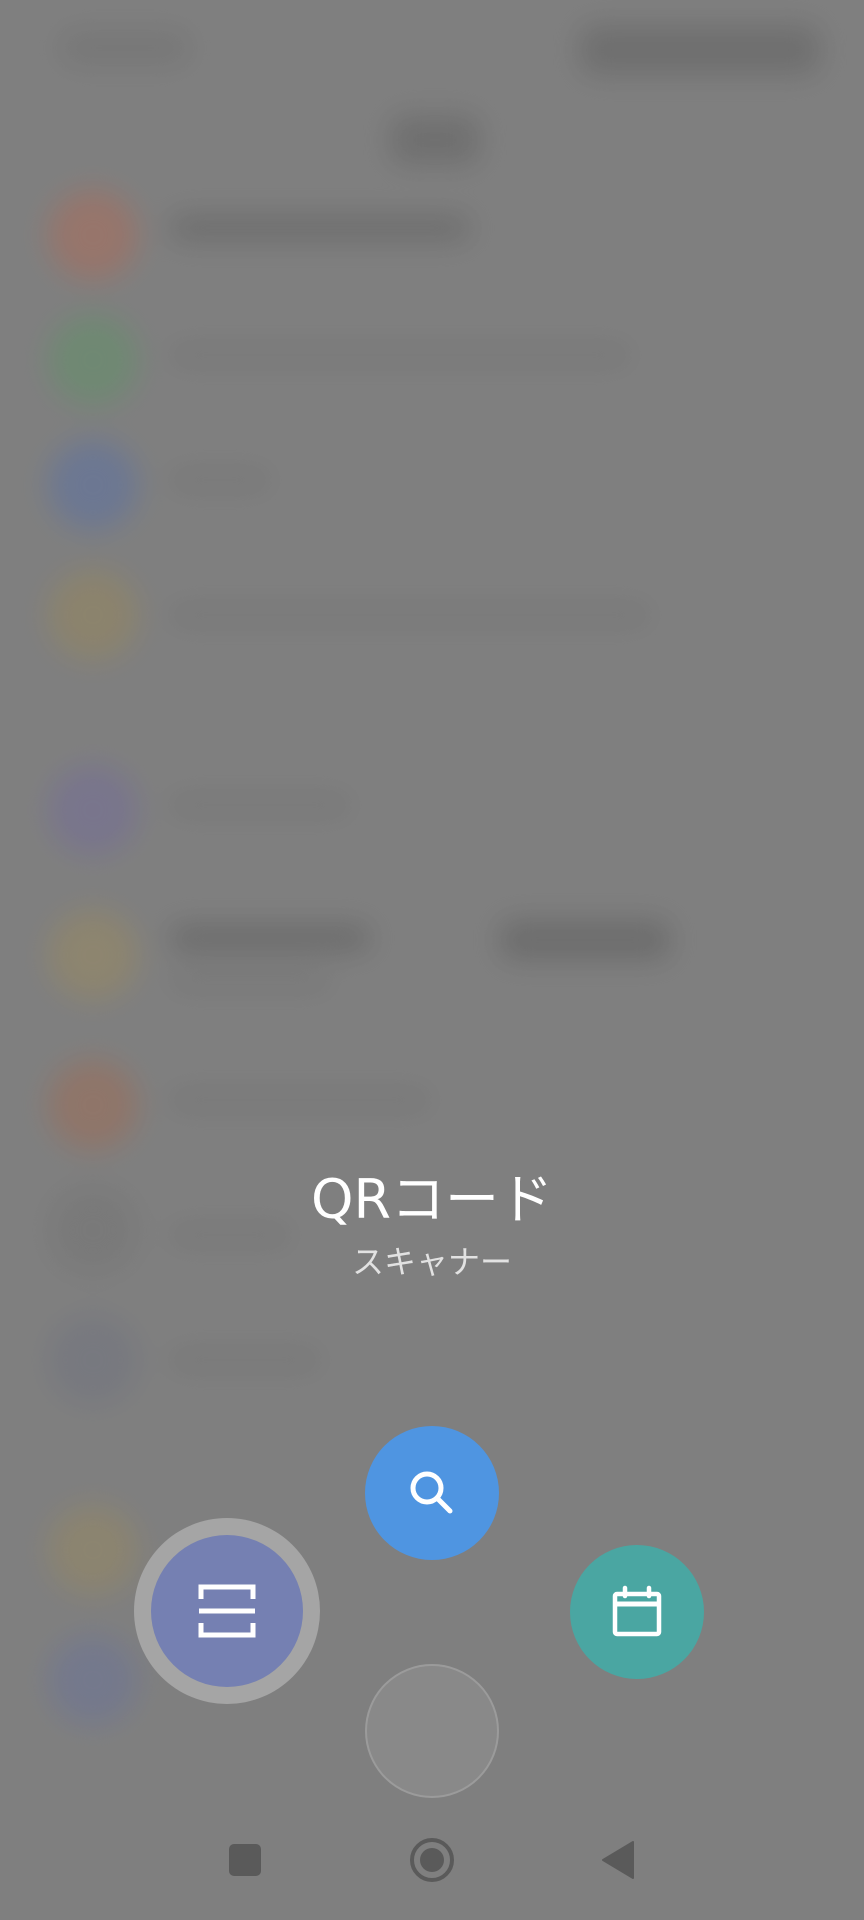 Image resolution: width=864 pixels, height=1920 pixels. I want to click on search-button, so click(432, 1493).